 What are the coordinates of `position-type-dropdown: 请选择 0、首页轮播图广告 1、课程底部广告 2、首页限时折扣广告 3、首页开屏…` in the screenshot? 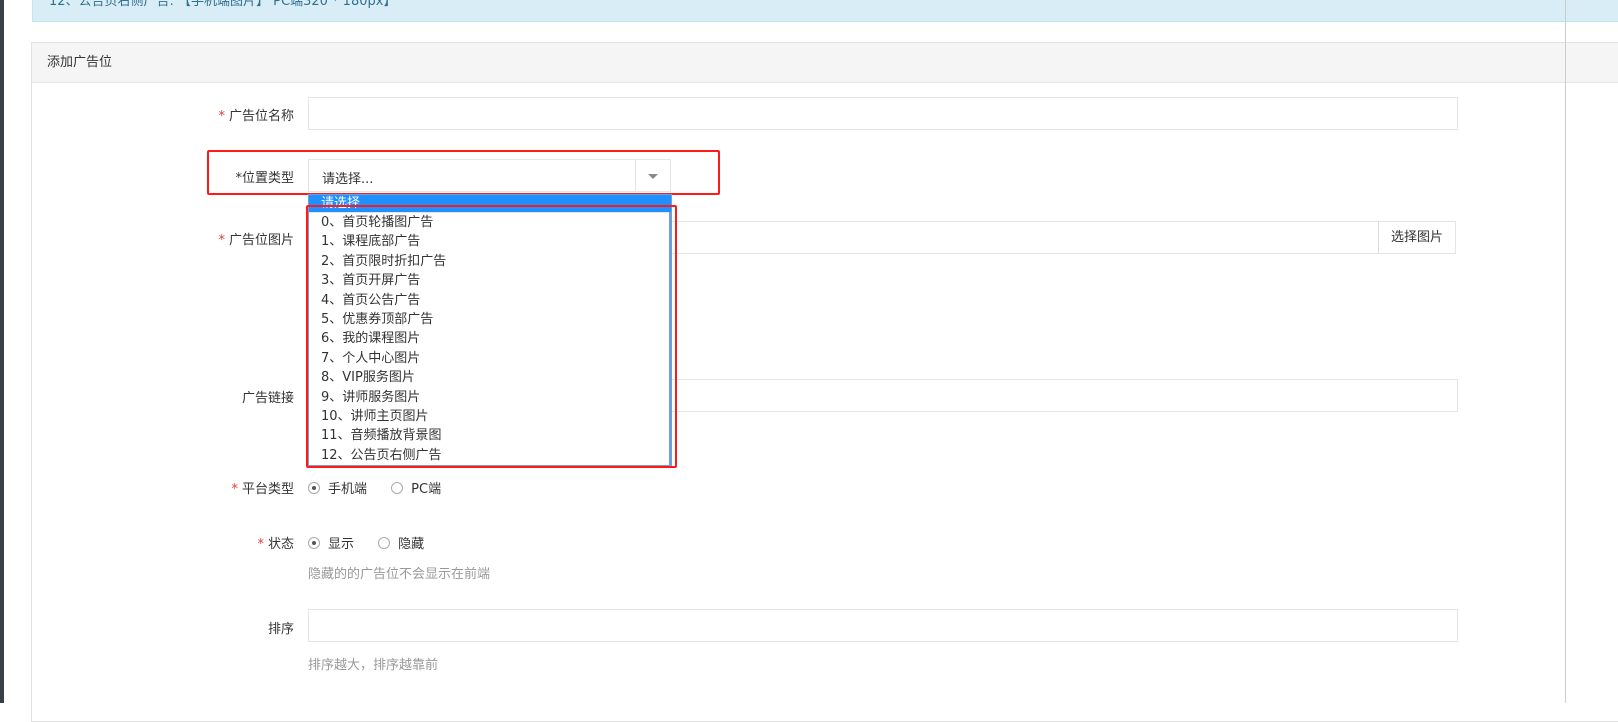 It's located at (490, 330).